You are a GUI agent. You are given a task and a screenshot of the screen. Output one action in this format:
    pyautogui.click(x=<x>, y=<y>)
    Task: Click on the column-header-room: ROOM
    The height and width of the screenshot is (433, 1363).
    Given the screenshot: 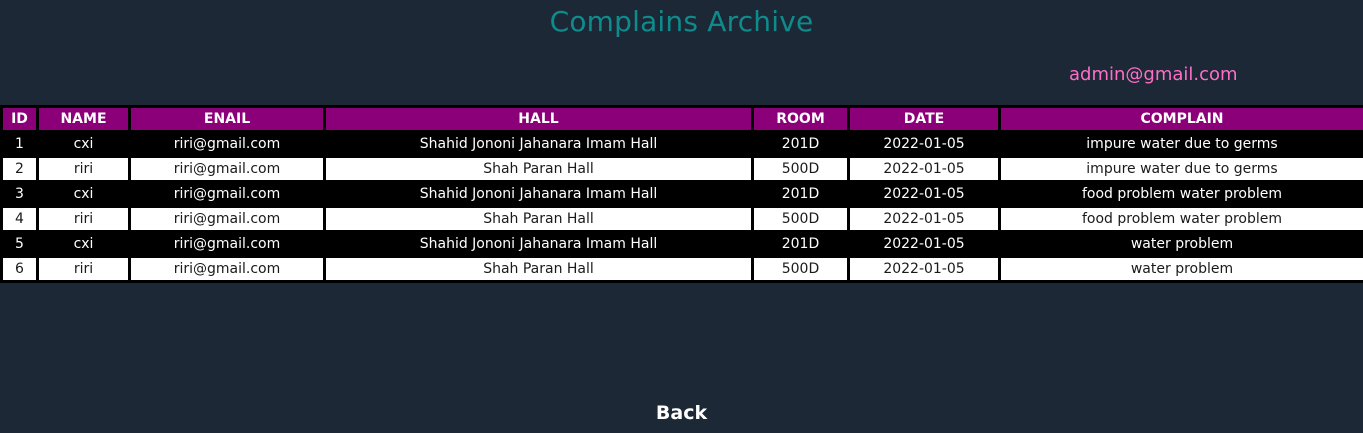 What is the action you would take?
    pyautogui.click(x=800, y=119)
    